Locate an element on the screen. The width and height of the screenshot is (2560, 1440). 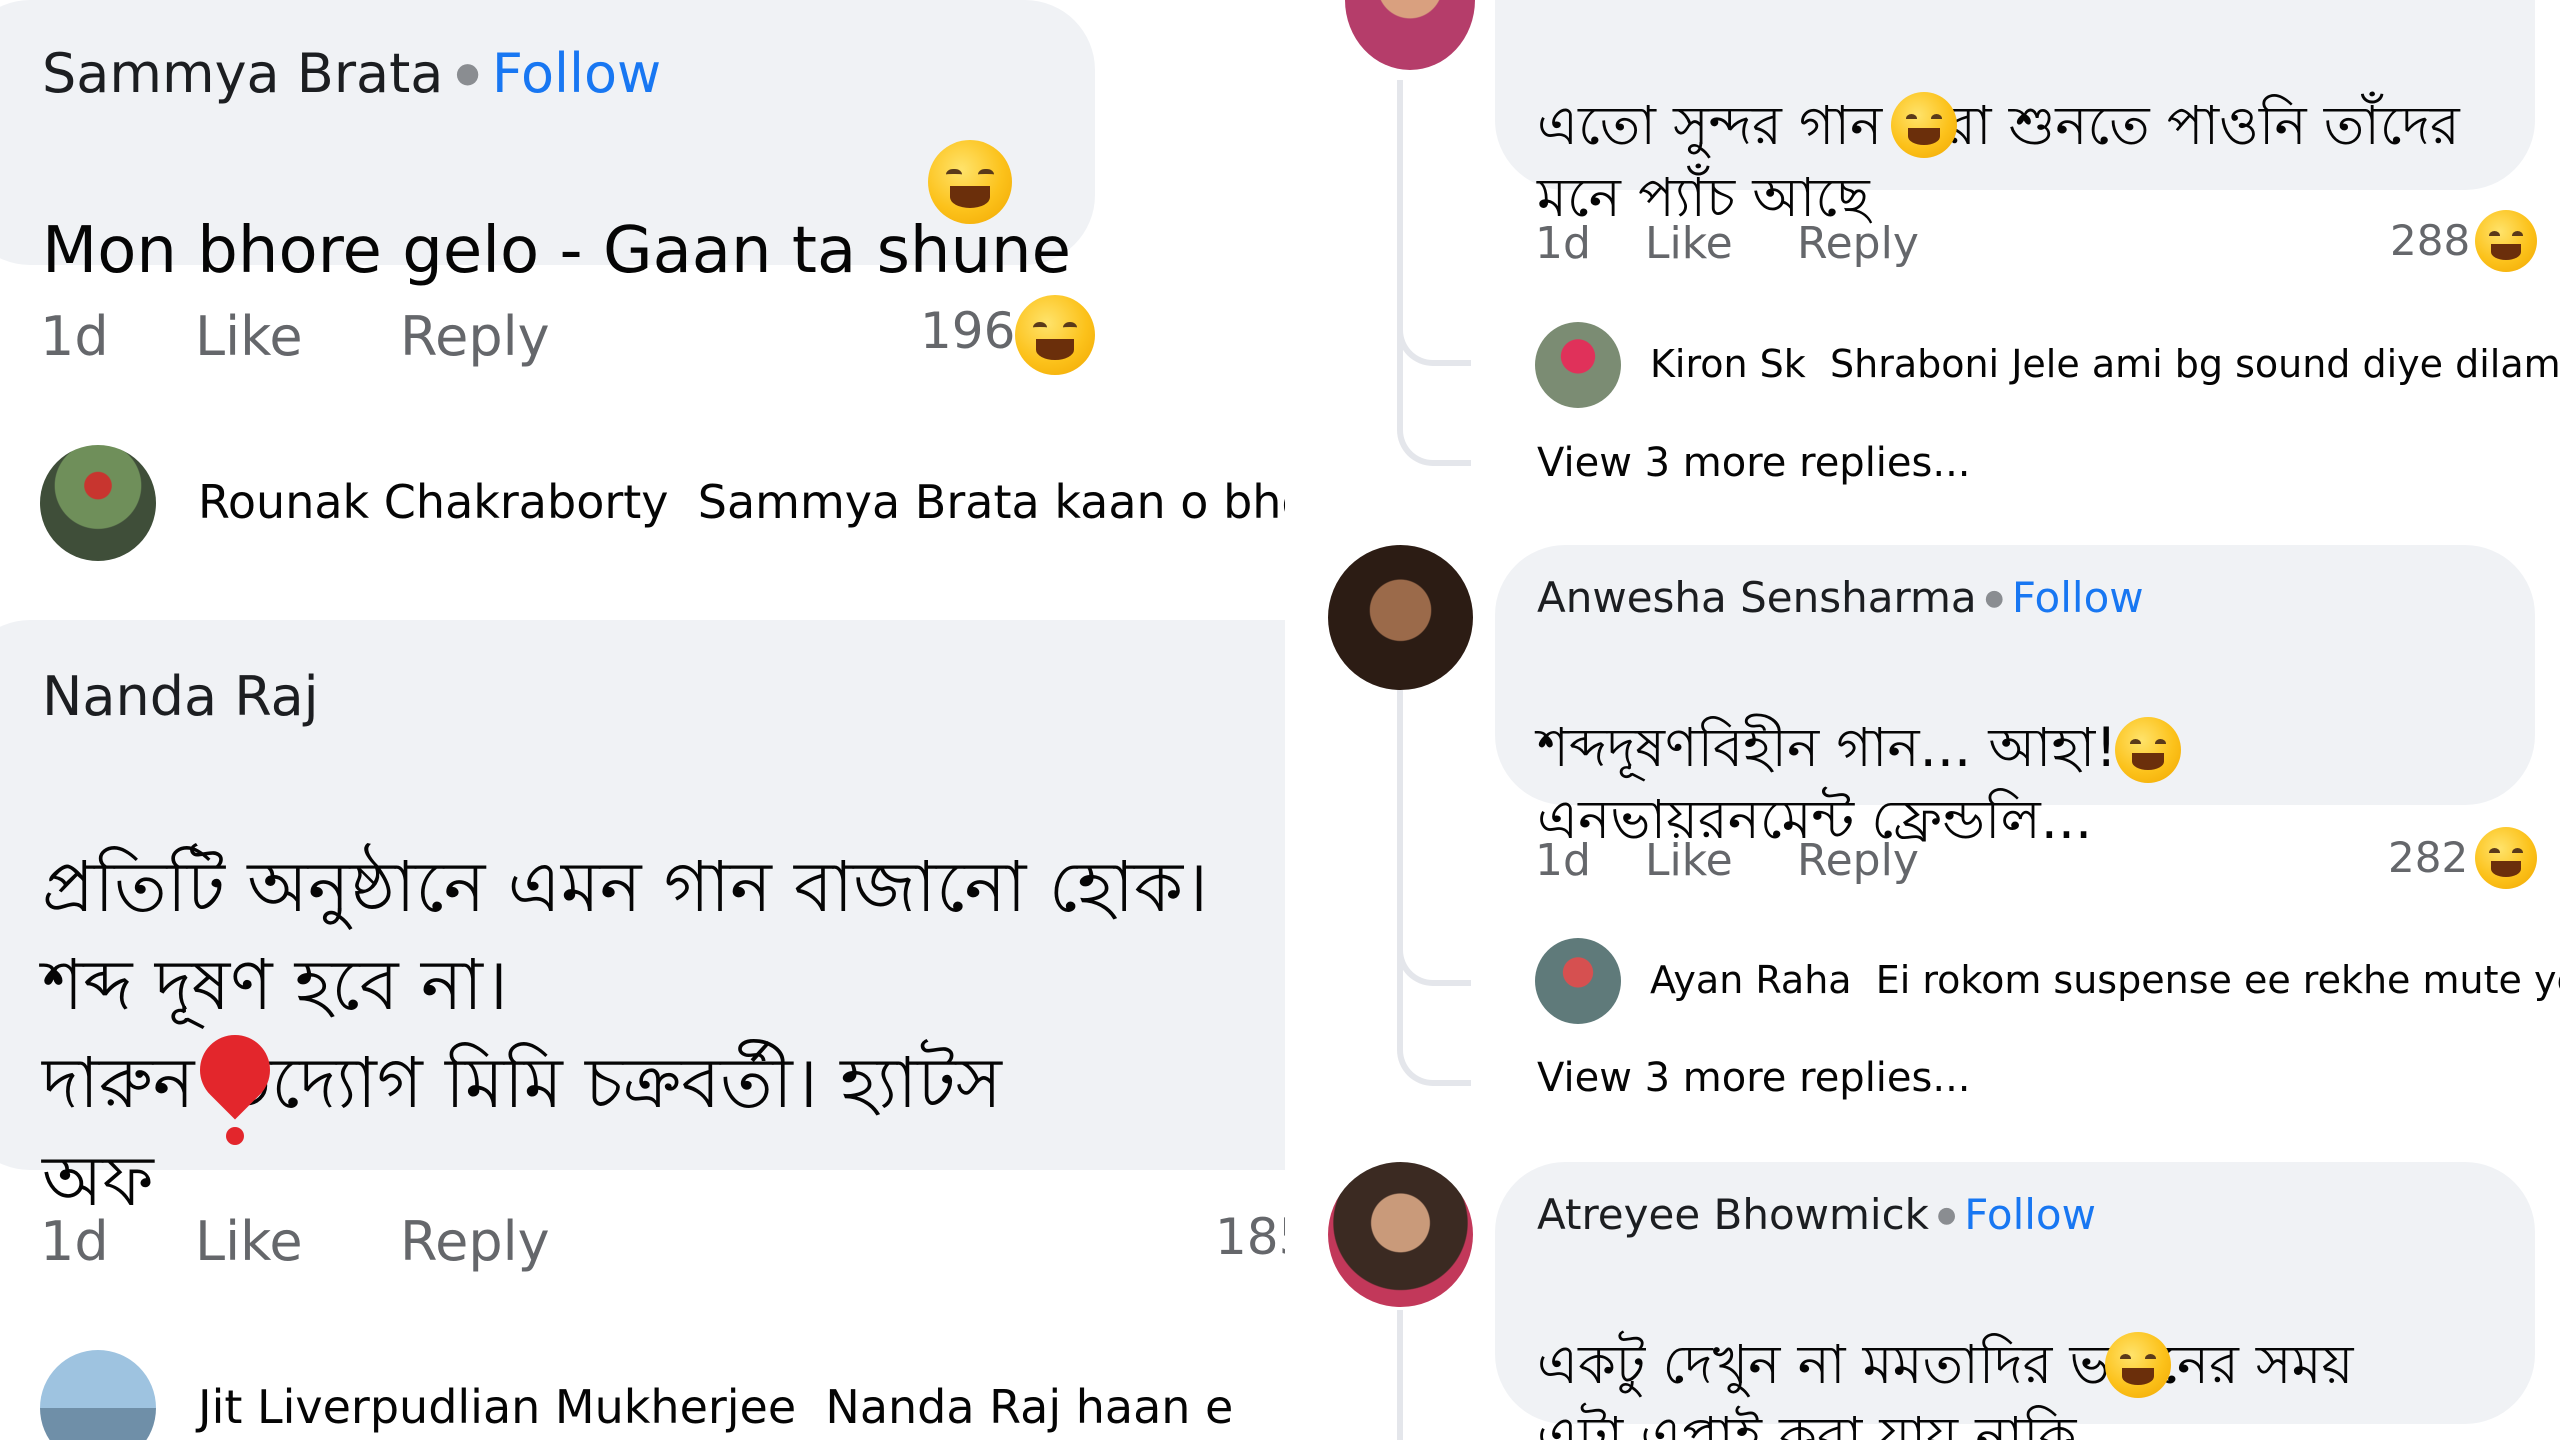
comment-author: Nanda Raj is located at coordinates (180, 696).